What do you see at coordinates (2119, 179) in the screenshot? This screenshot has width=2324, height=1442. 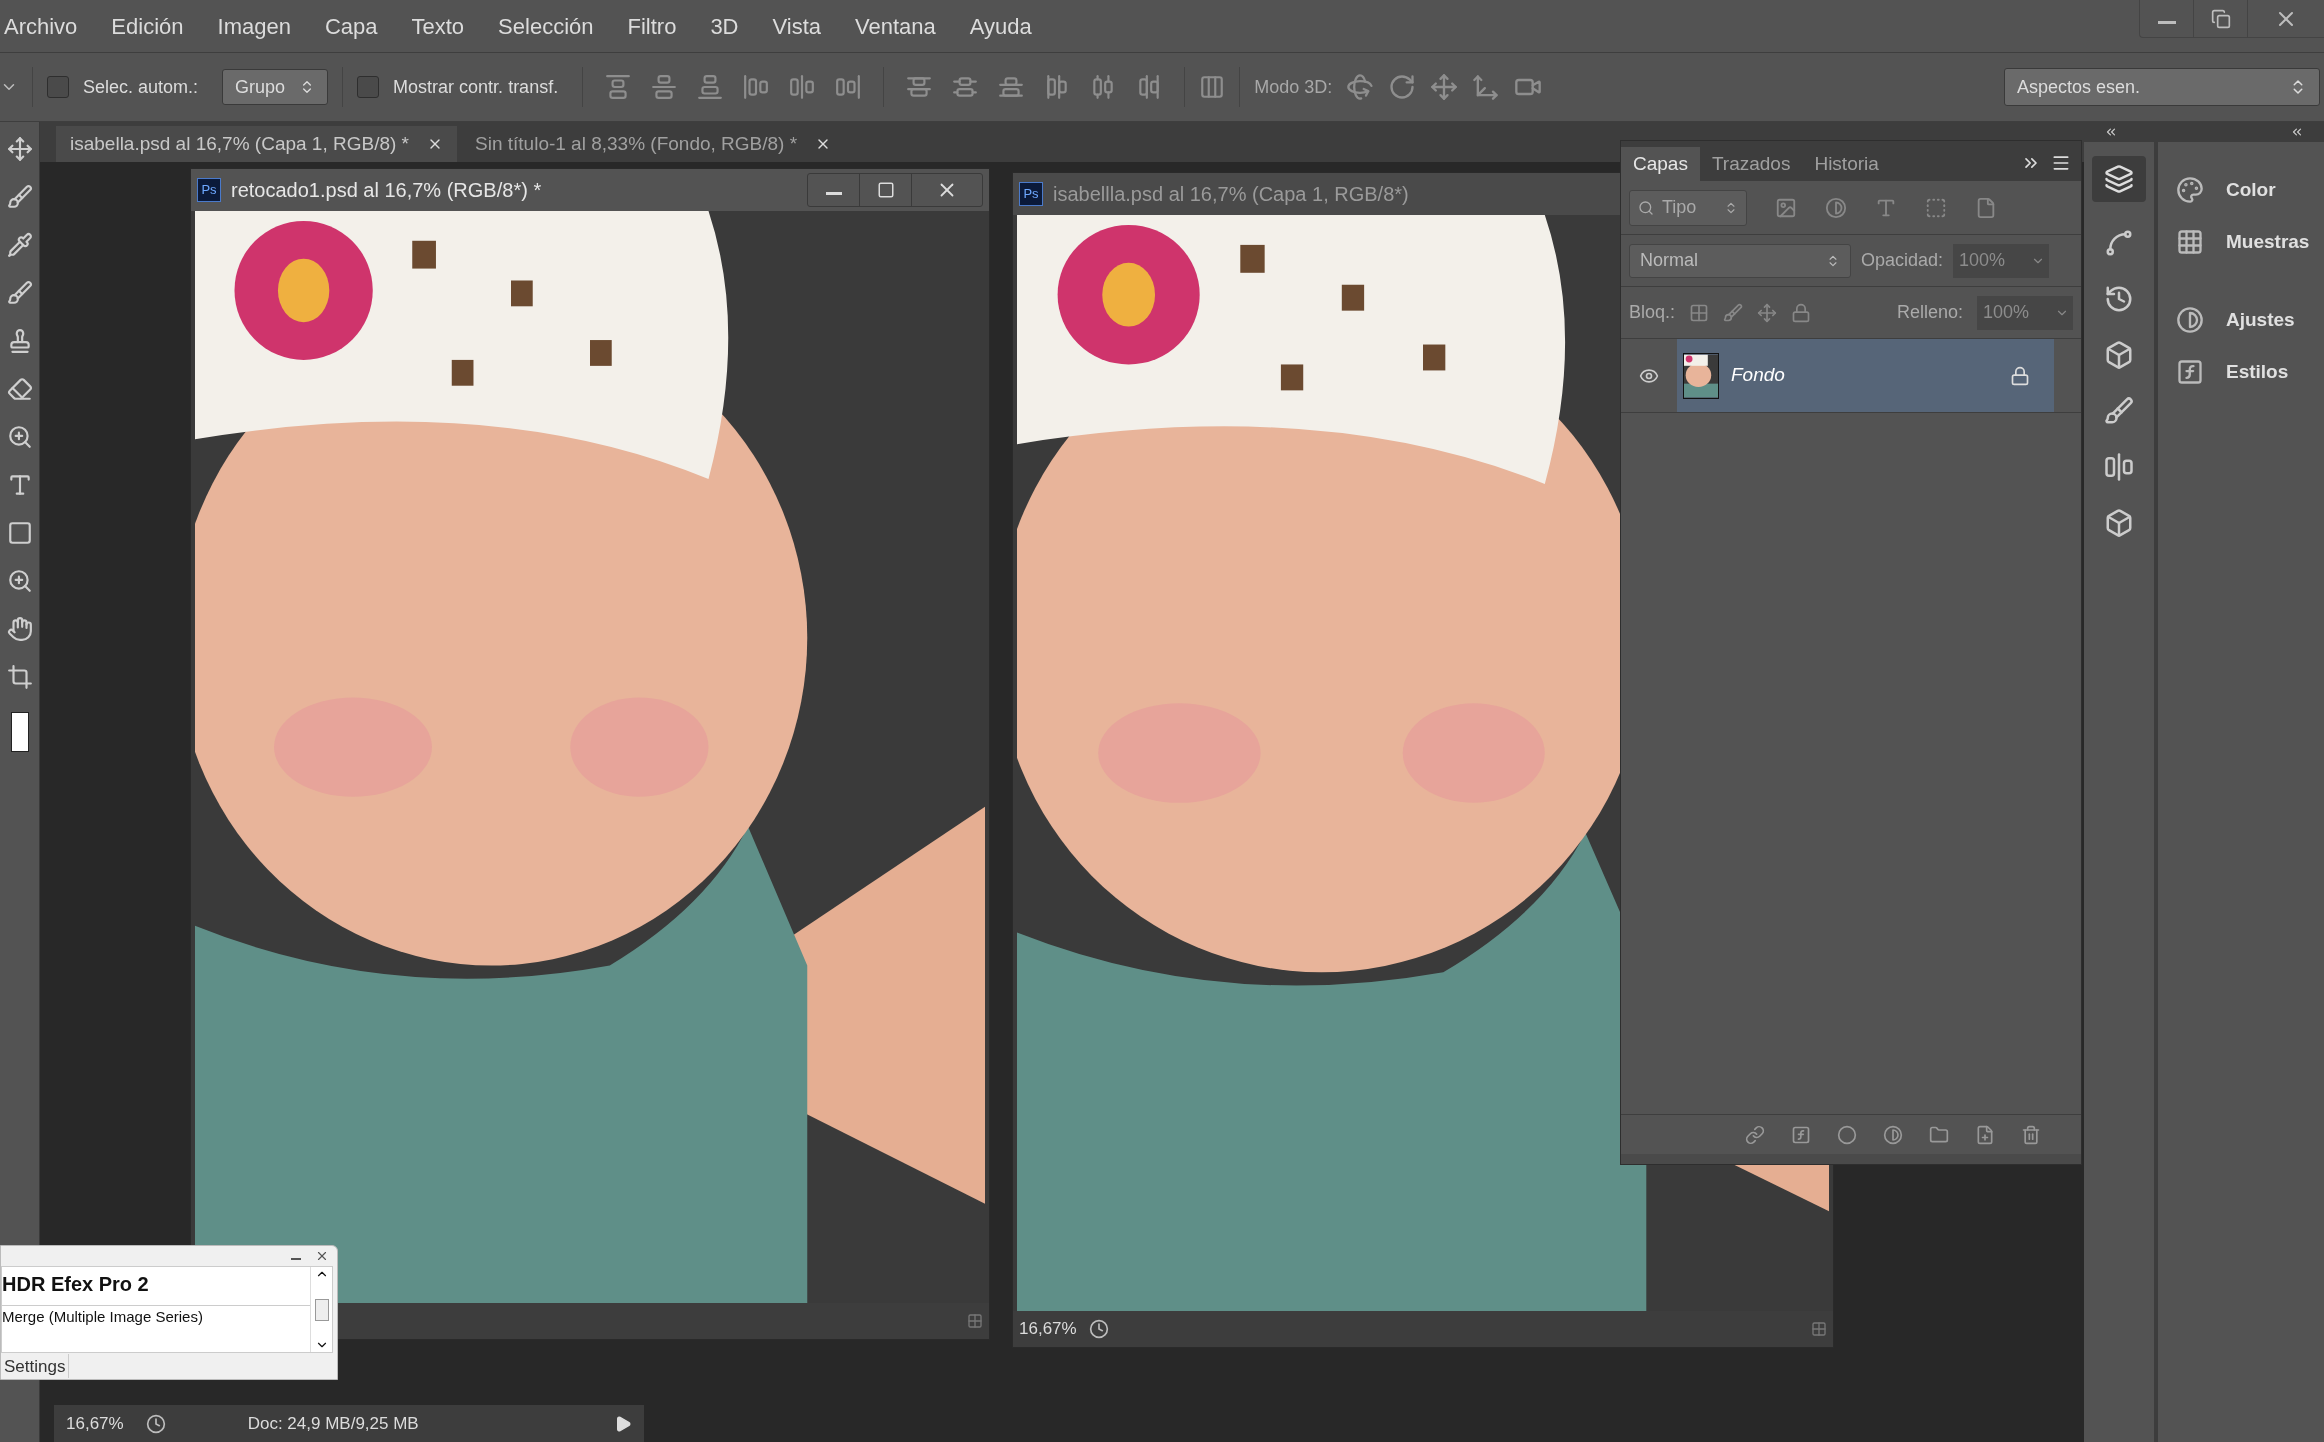 I see `layers-icon` at bounding box center [2119, 179].